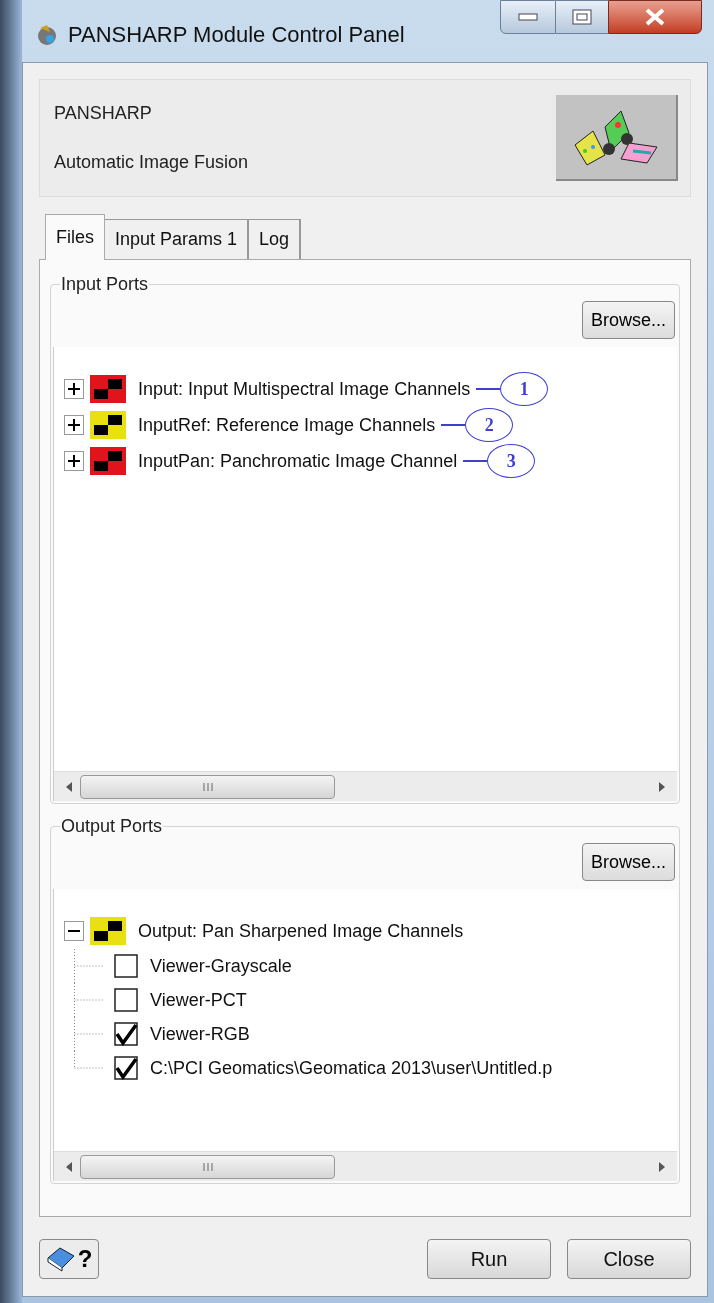 This screenshot has width=714, height=1303. Describe the element at coordinates (198, 1000) in the screenshot. I see `output-option: Viewer-PCT` at that location.